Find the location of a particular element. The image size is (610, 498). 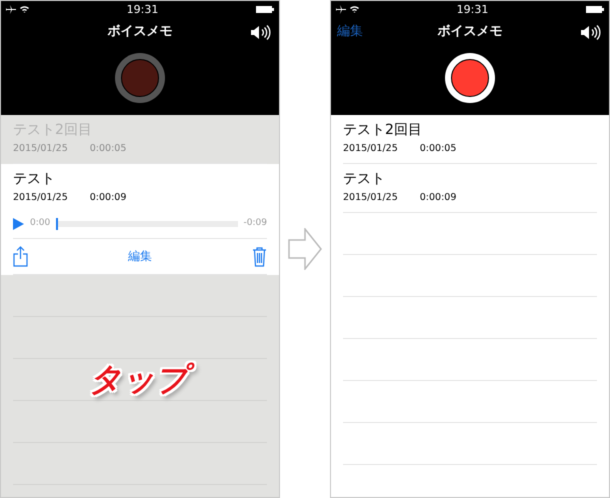

arrow-icon is located at coordinates (305, 249).